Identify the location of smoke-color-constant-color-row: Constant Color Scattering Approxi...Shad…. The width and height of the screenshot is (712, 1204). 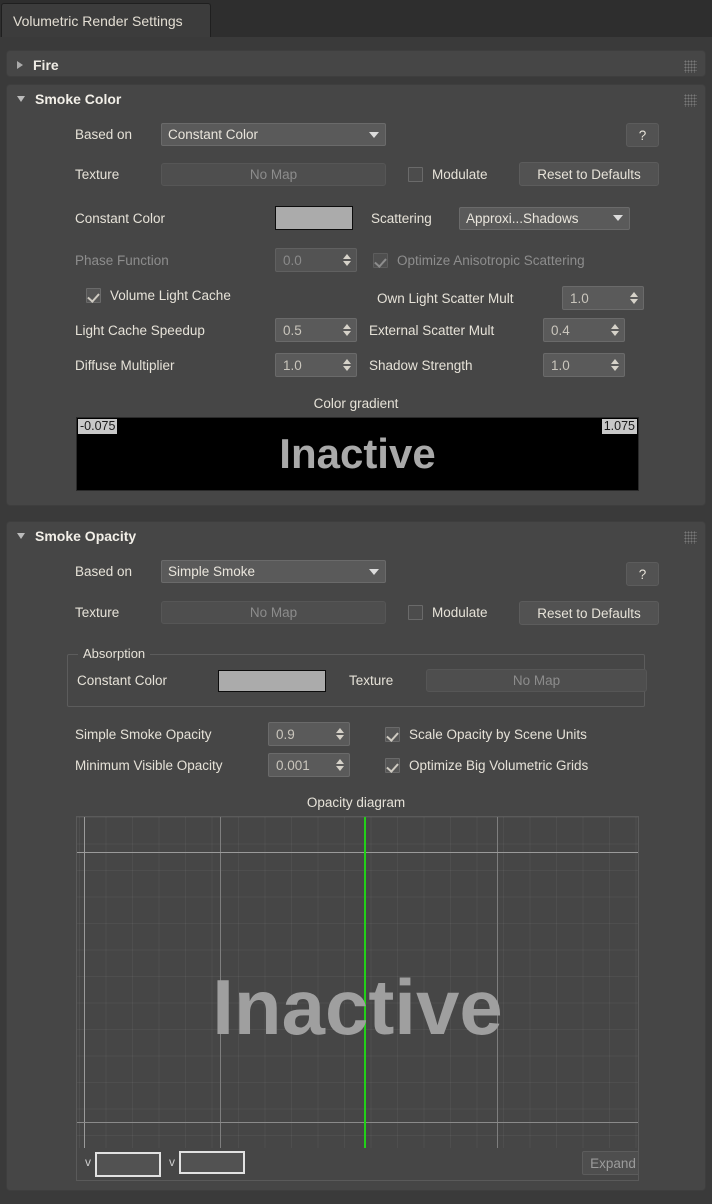
(352, 218).